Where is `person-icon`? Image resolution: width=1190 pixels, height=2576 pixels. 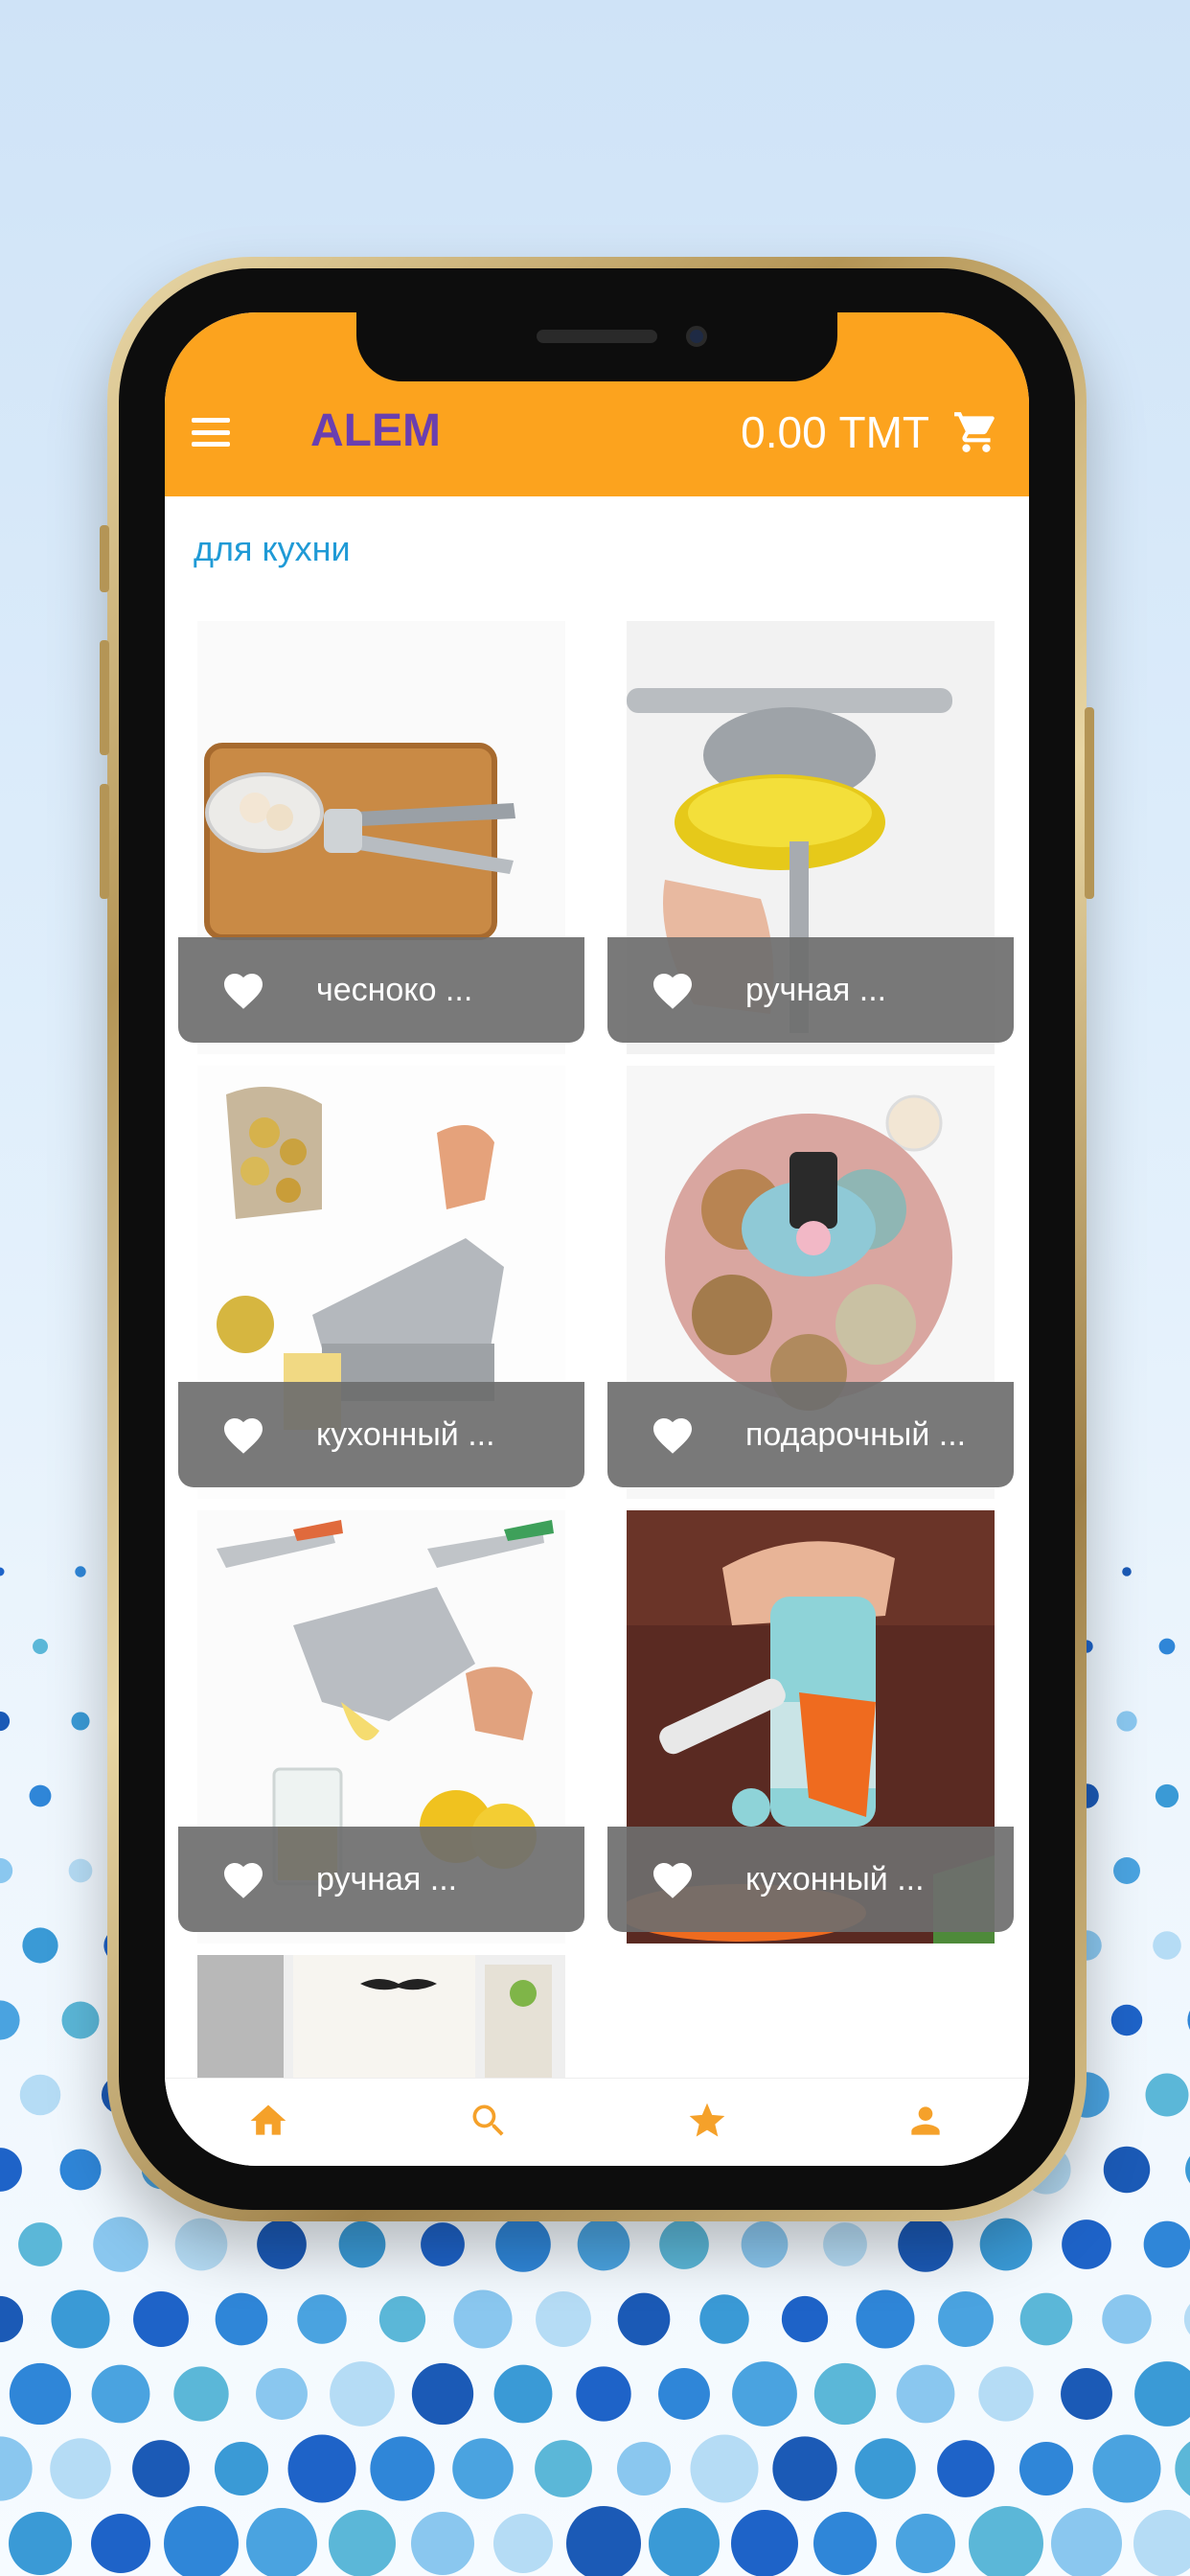
person-icon is located at coordinates (926, 2121).